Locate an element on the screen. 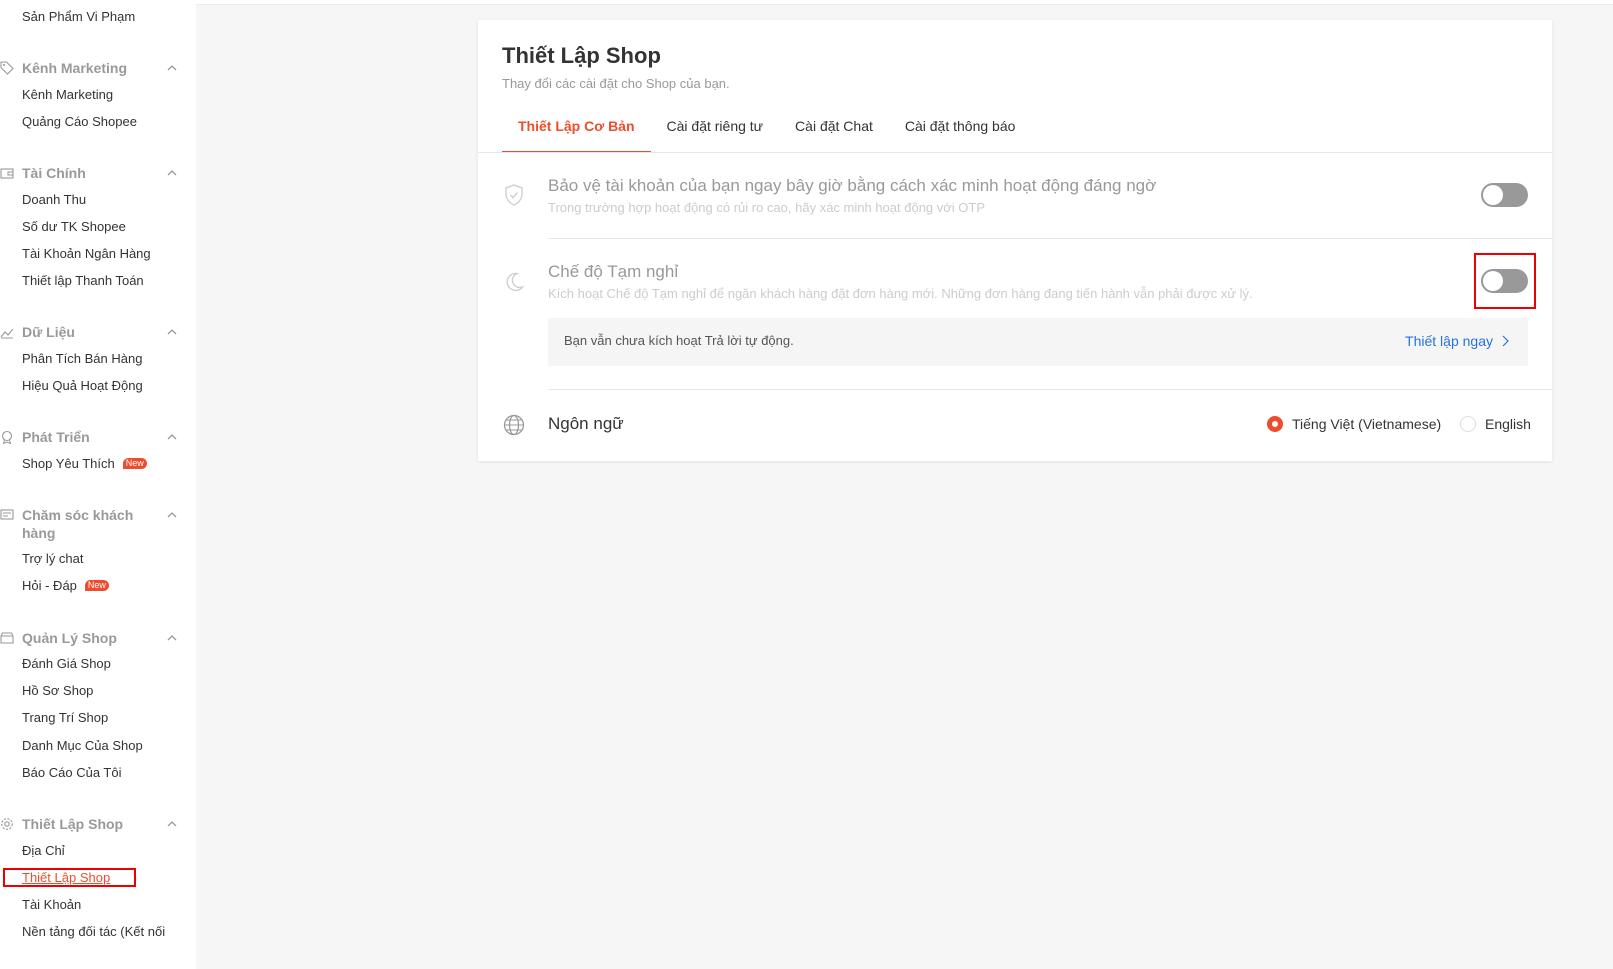 This screenshot has width=1613, height=969. sidebar-group-marketing: Kênh Marketing is located at coordinates (98, 69).